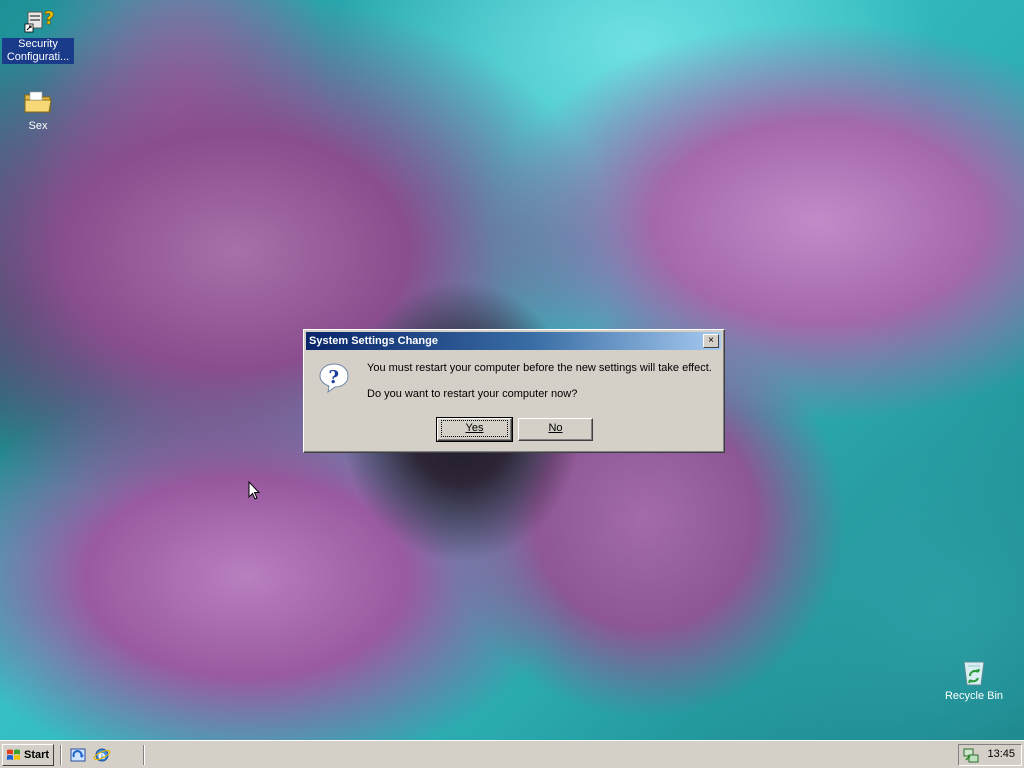 The image size is (1024, 768). Describe the element at coordinates (37, 755) in the screenshot. I see `start-label: Start` at that location.